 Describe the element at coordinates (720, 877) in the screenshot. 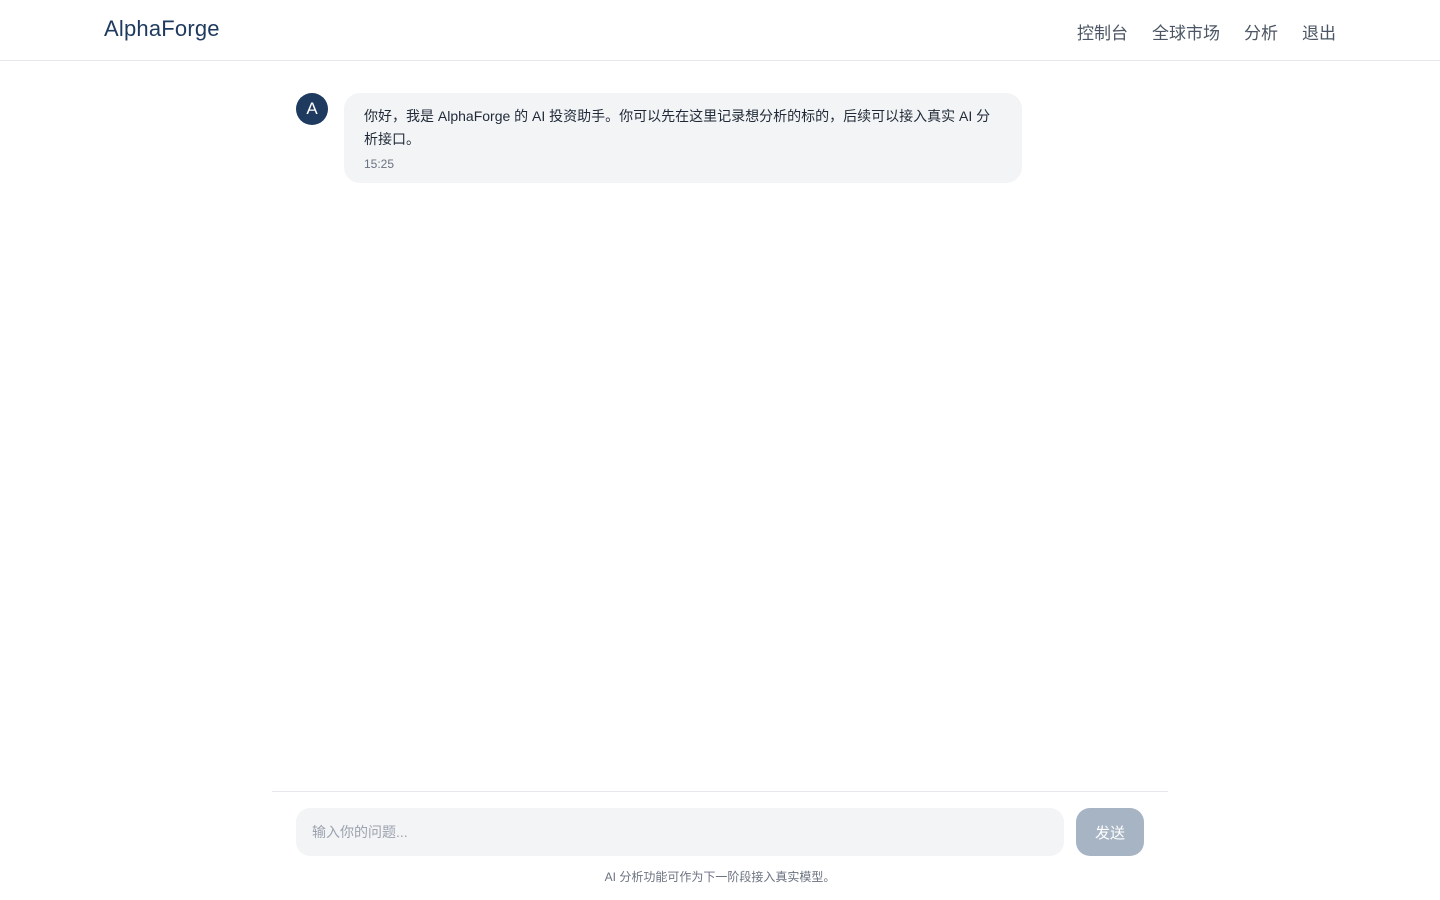

I see `composer-footnote: AI 分析功能可作为下一阶段接入真实模型。` at that location.